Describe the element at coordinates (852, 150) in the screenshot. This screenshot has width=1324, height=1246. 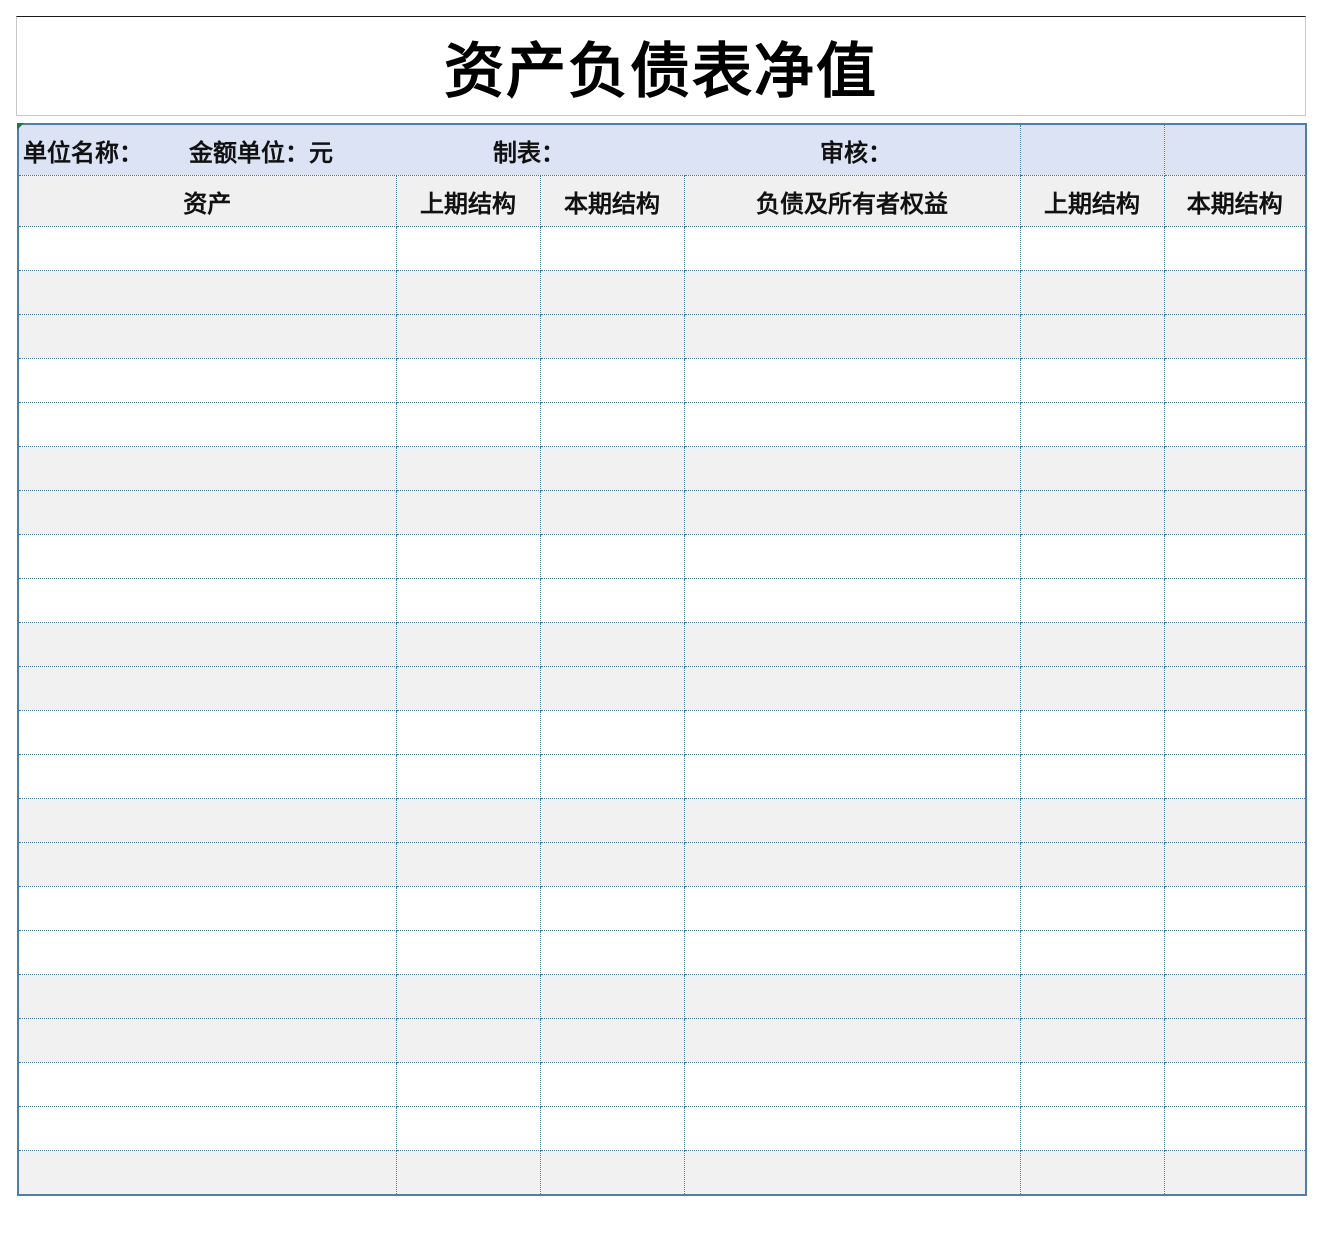
I see `info-reviewer-cell: 审核：` at that location.